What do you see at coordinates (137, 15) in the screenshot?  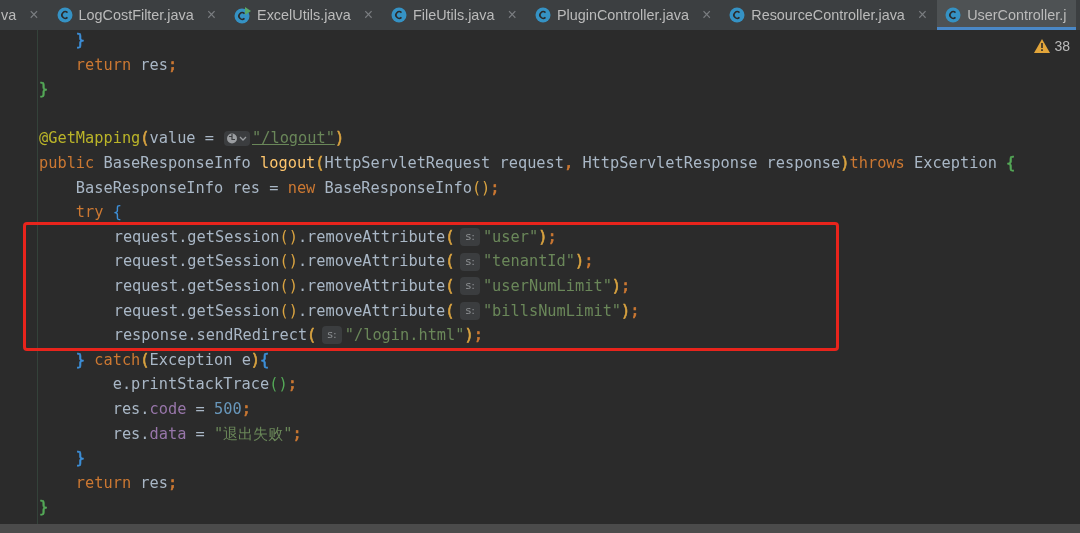 I see `file-tab: LogCostFilter.java ×` at bounding box center [137, 15].